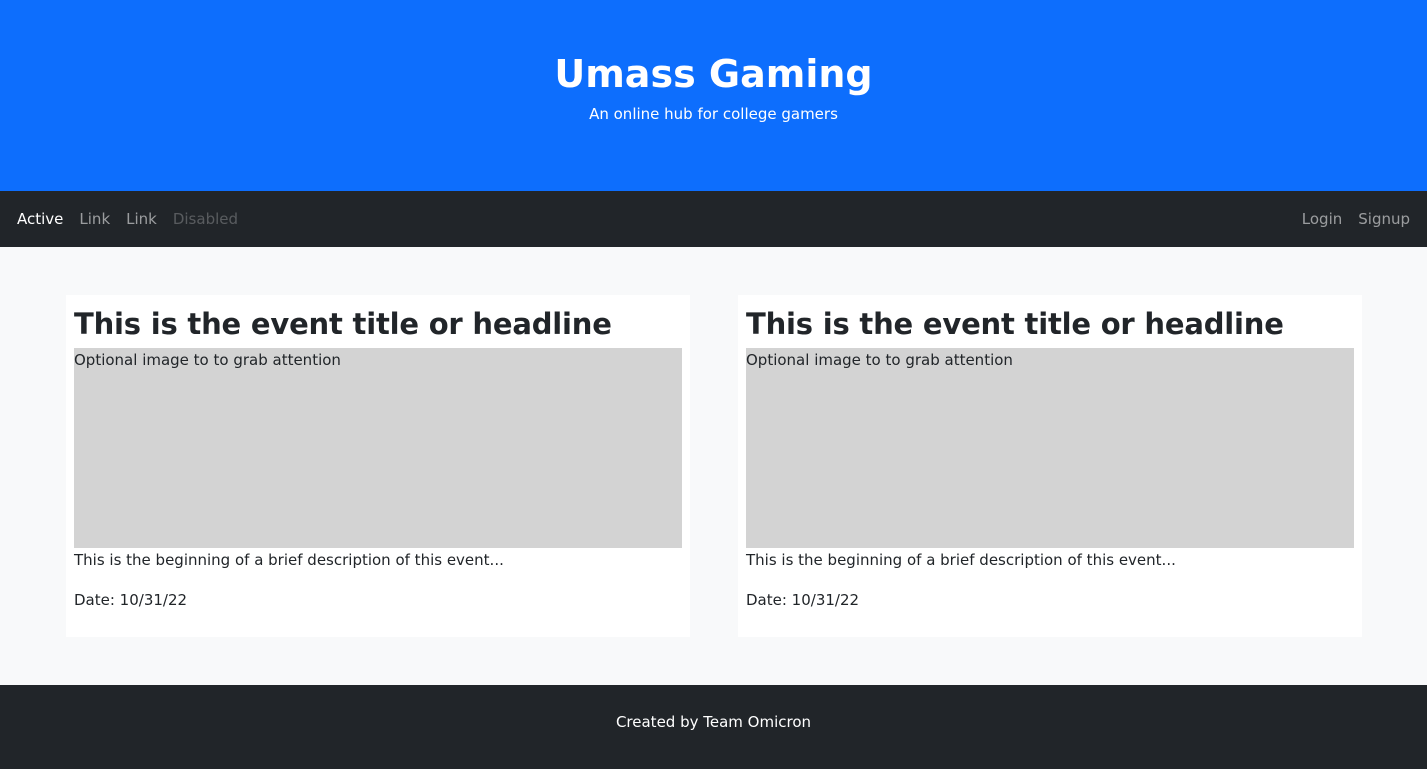  I want to click on nav-link-1: Link, so click(94, 219).